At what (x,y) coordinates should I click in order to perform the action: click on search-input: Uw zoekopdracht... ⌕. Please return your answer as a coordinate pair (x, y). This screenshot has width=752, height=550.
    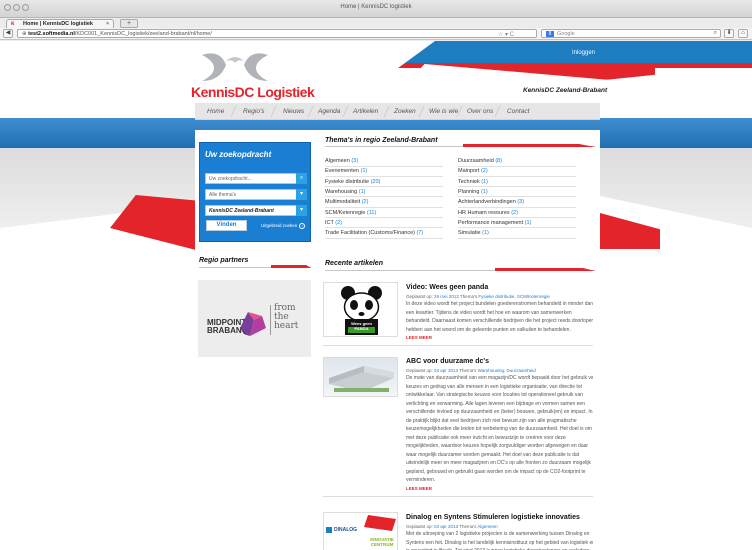
    Looking at the image, I should click on (256, 178).